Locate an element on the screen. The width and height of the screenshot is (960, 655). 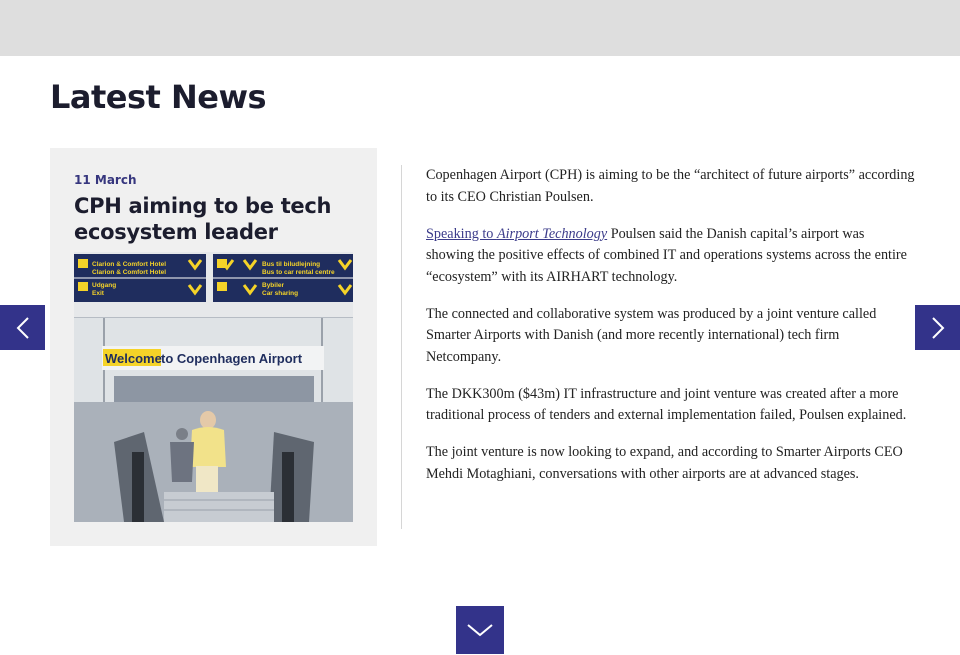
chevron-right-icon is located at coordinates (937, 327).